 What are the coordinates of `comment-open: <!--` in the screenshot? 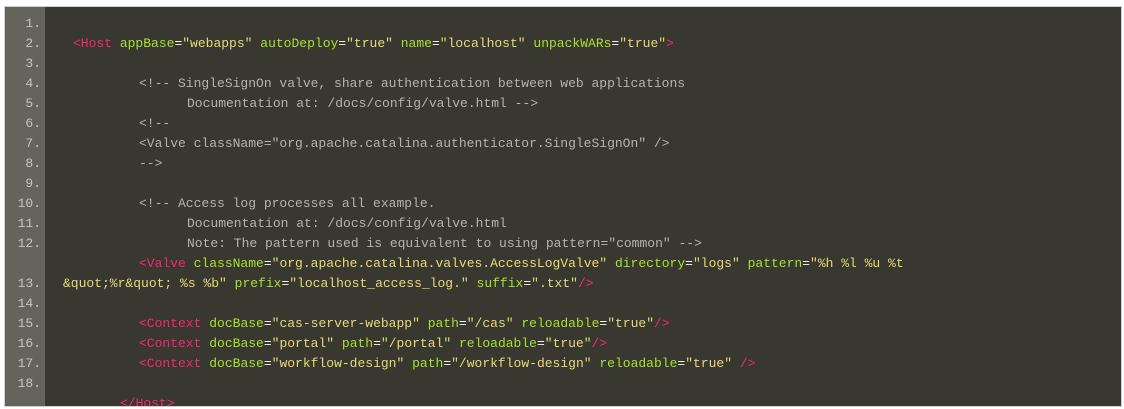 It's located at (155, 123).